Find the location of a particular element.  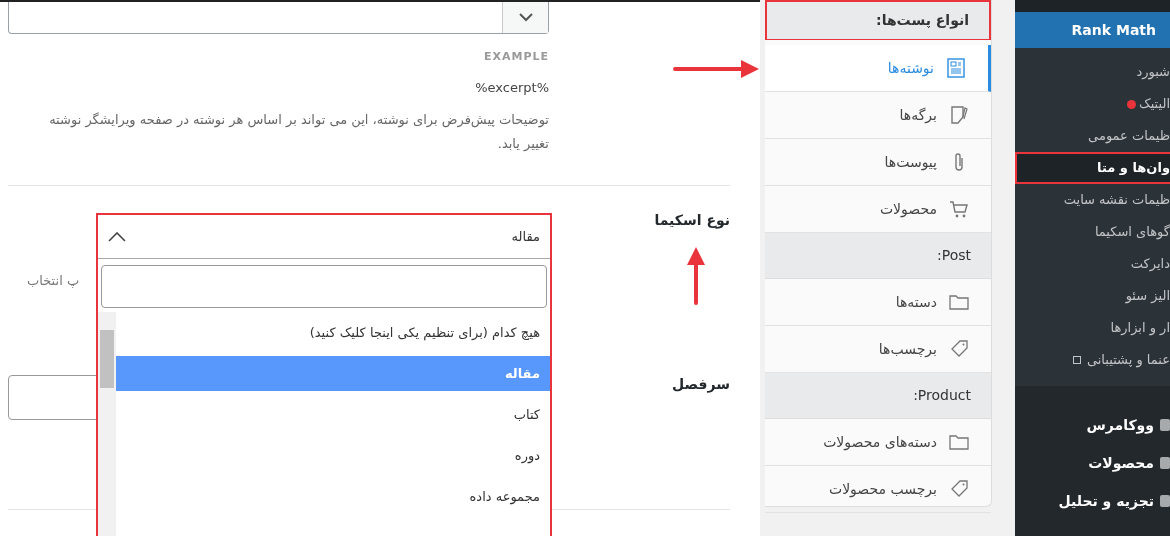

submenu-item: عنما و پشتیبانی is located at coordinates (1092, 360).